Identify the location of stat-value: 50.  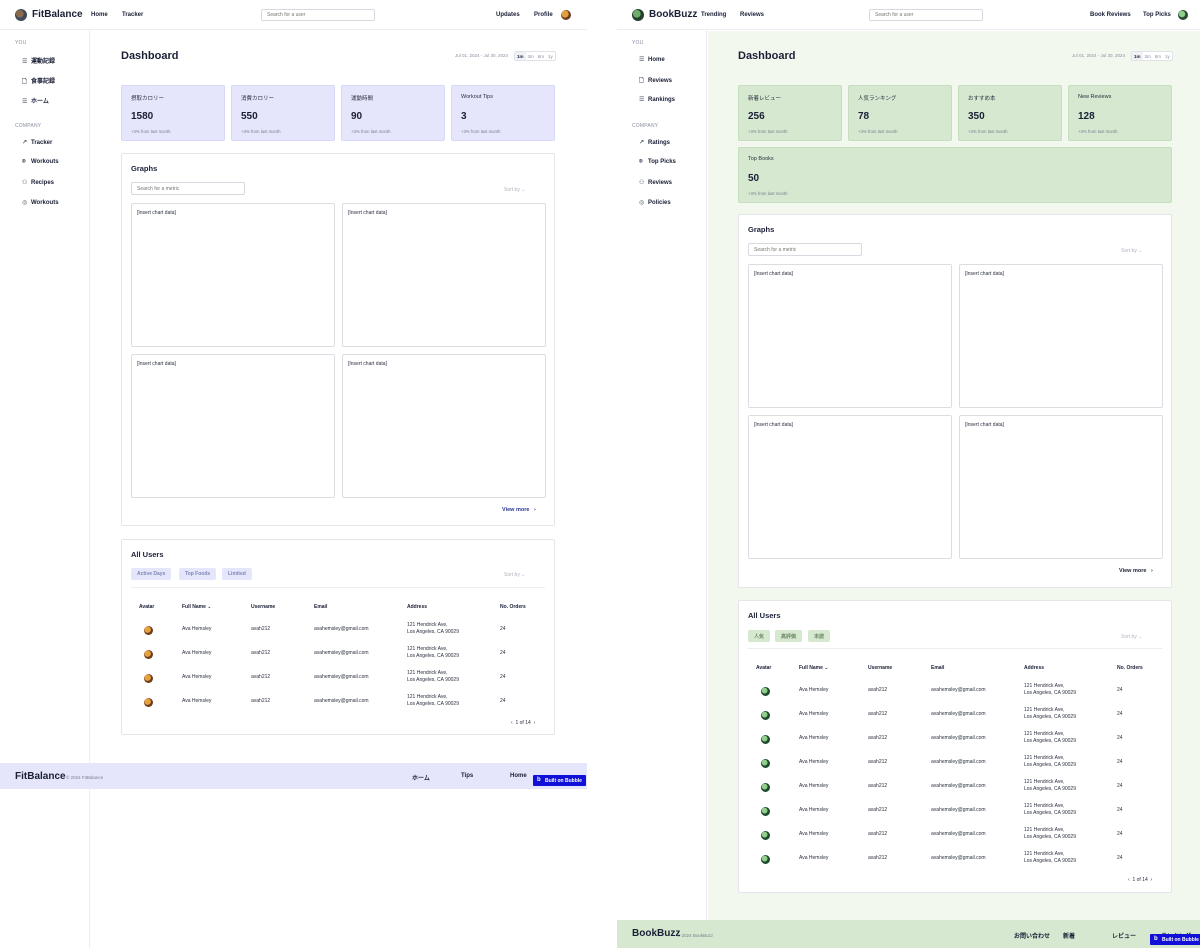
(754, 178).